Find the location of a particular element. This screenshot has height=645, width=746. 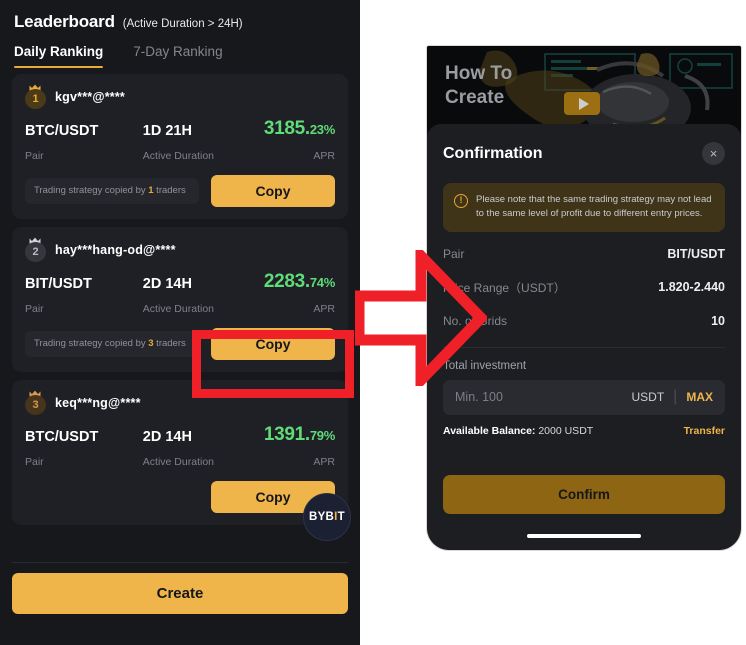

detail-value: BIT/USDT is located at coordinates (696, 253).